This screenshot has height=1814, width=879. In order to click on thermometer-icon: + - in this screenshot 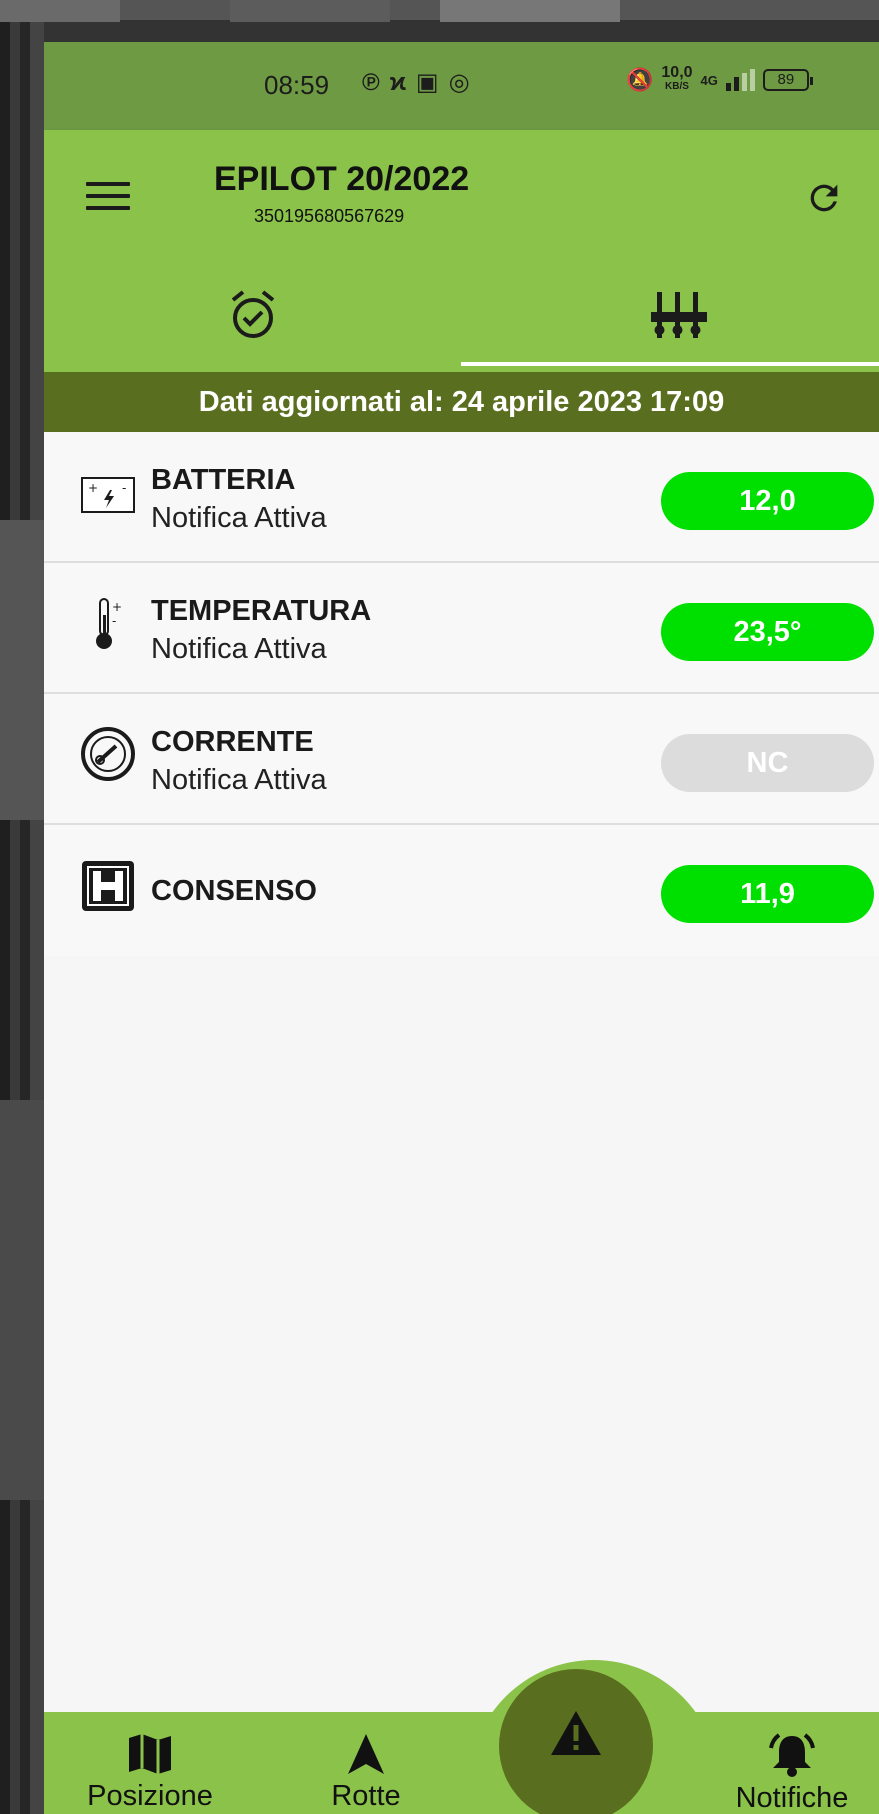, I will do `click(109, 623)`.